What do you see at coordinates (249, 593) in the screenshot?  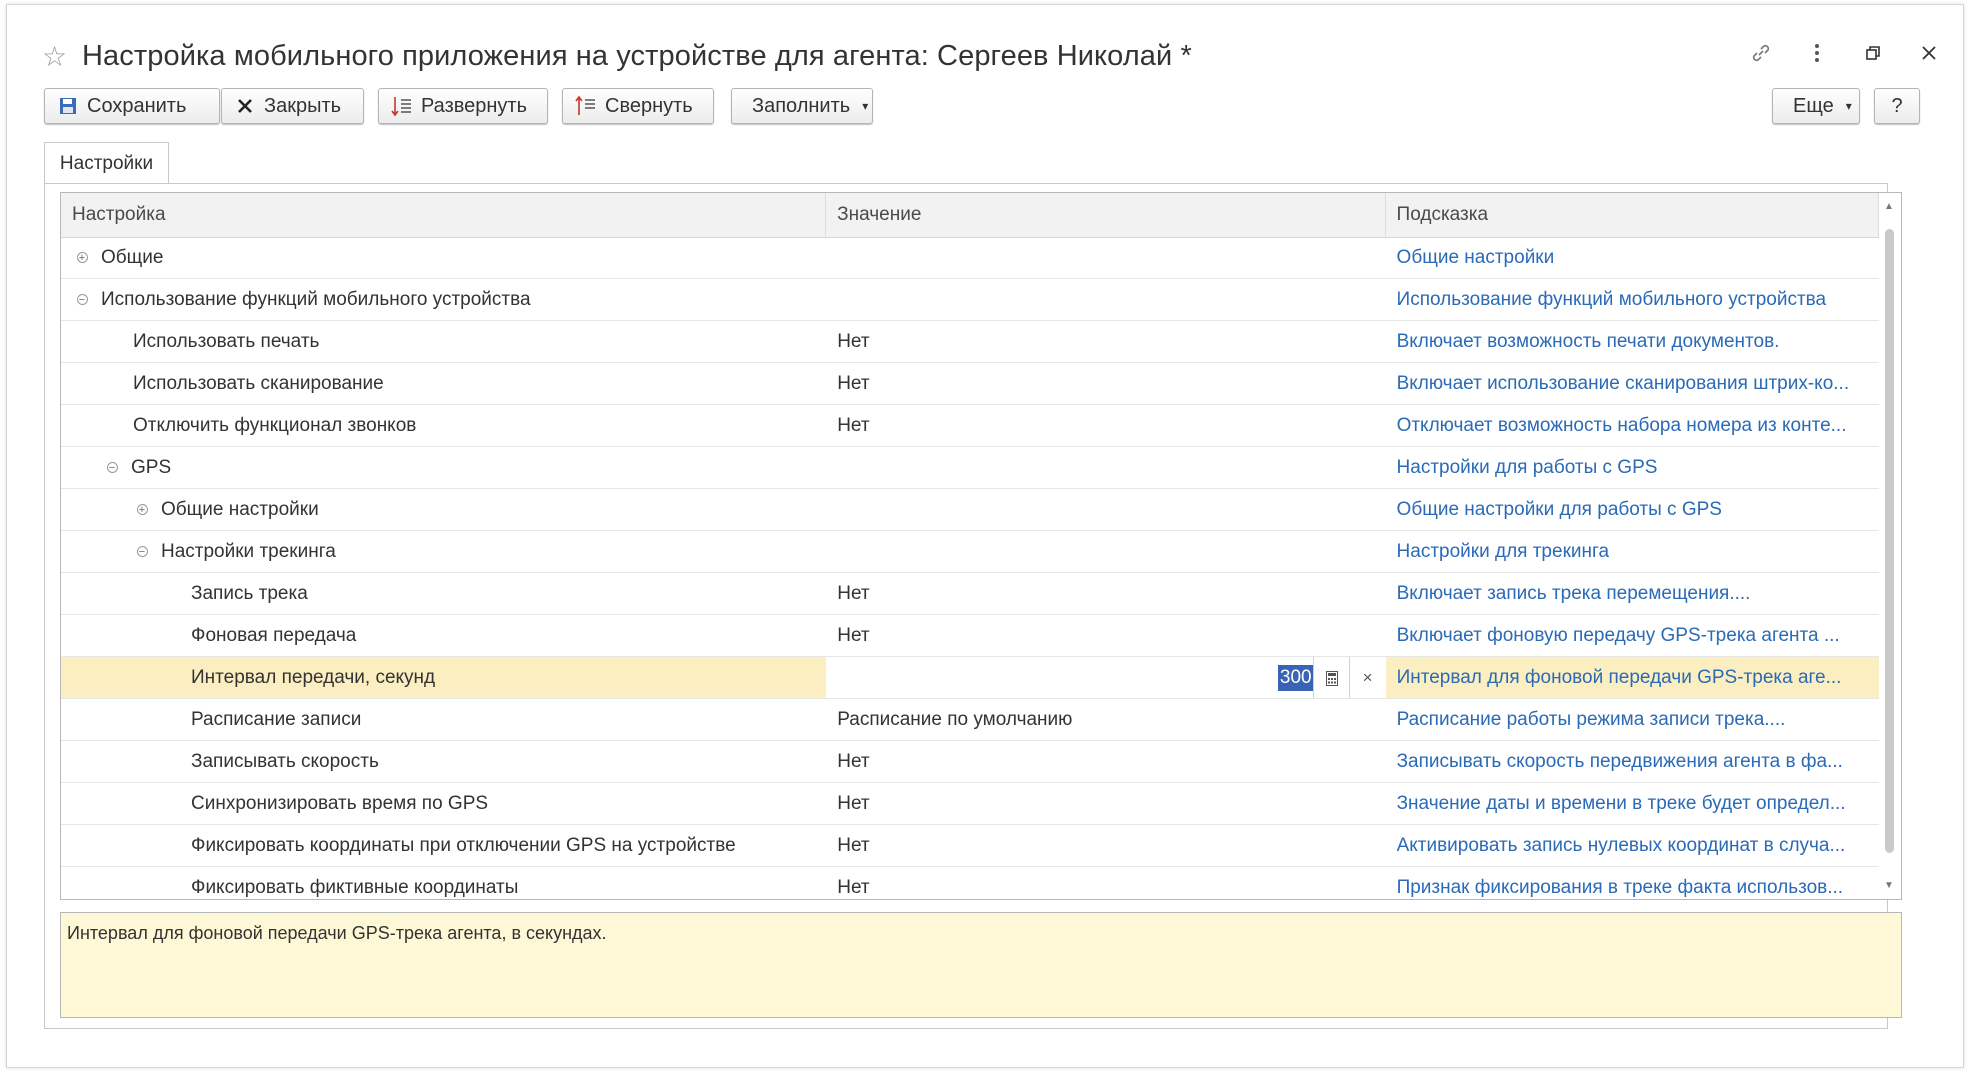 I see `setting-name: Запись трека` at bounding box center [249, 593].